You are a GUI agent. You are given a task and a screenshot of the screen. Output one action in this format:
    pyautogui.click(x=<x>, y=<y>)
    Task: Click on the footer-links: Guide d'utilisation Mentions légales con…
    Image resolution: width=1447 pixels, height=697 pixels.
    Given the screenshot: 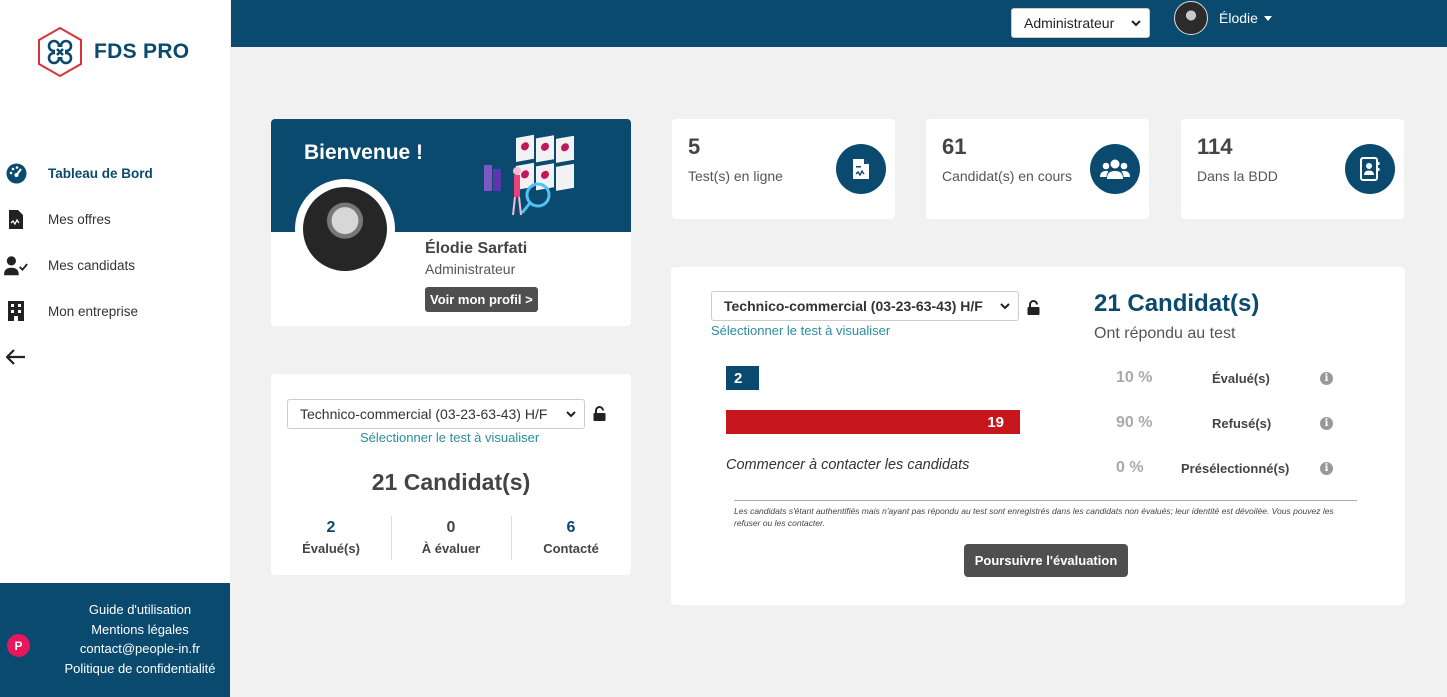 What is the action you would take?
    pyautogui.click(x=140, y=639)
    